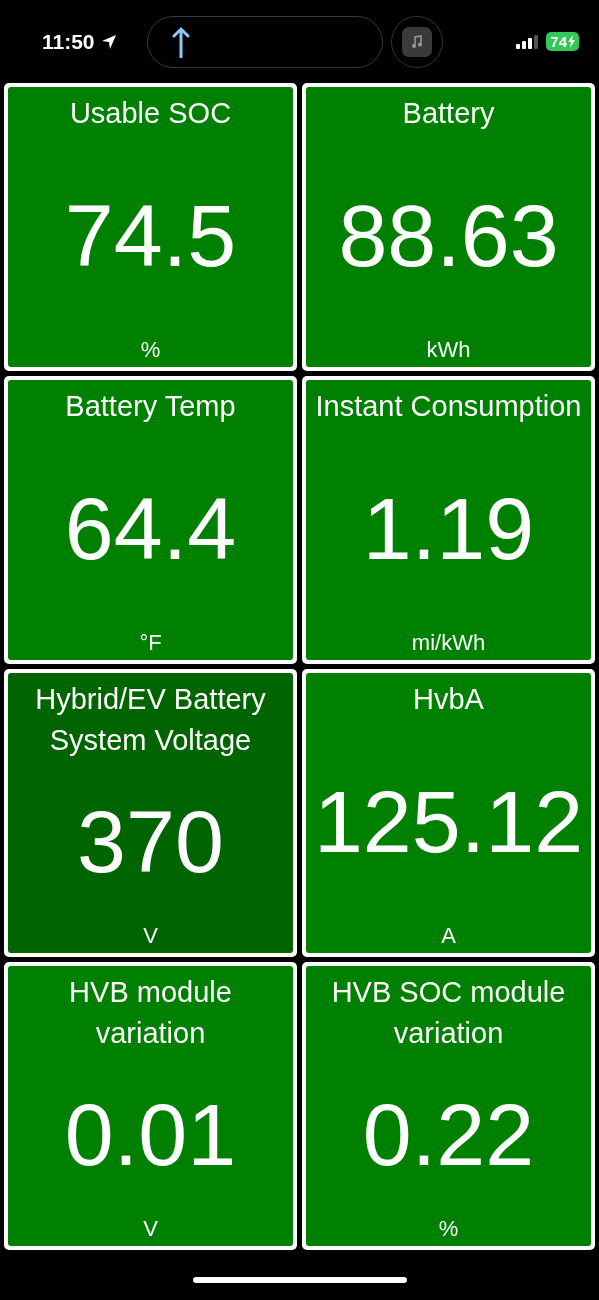 The width and height of the screenshot is (599, 1300). What do you see at coordinates (448, 528) in the screenshot?
I see `gauge-value: 1.19` at bounding box center [448, 528].